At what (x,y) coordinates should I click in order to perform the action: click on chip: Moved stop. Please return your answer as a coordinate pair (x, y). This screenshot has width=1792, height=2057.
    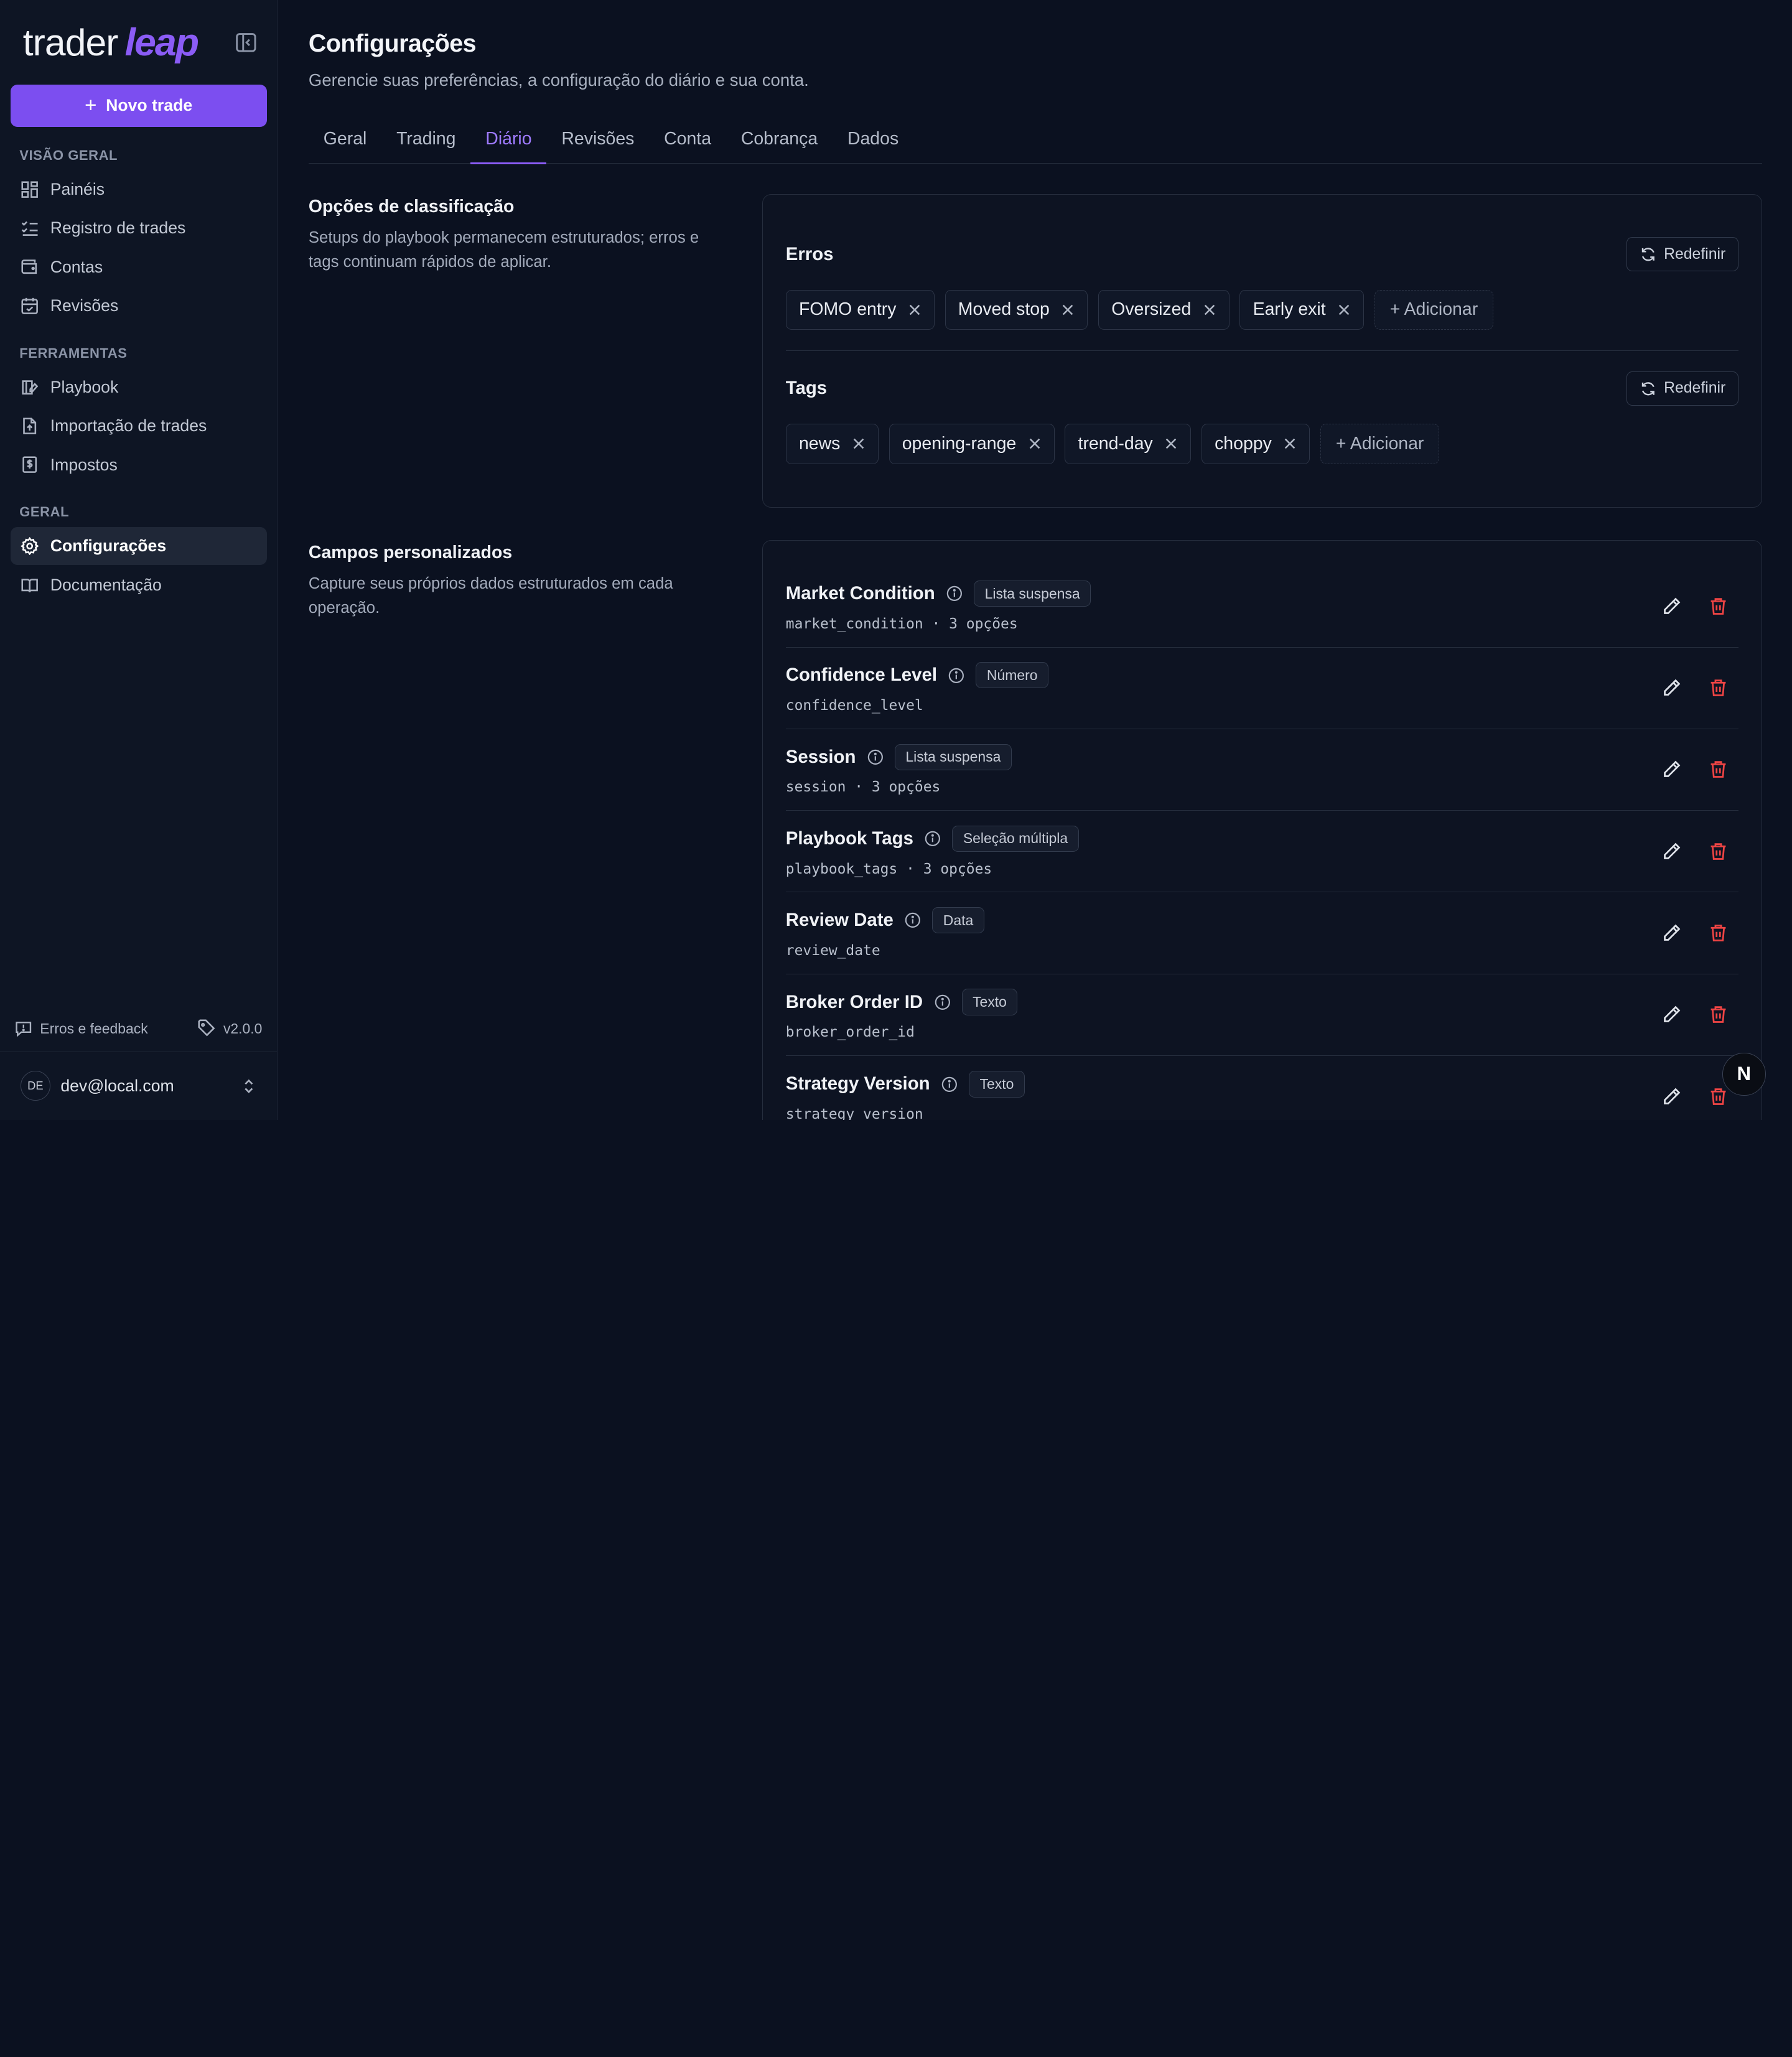
    Looking at the image, I should click on (1017, 309).